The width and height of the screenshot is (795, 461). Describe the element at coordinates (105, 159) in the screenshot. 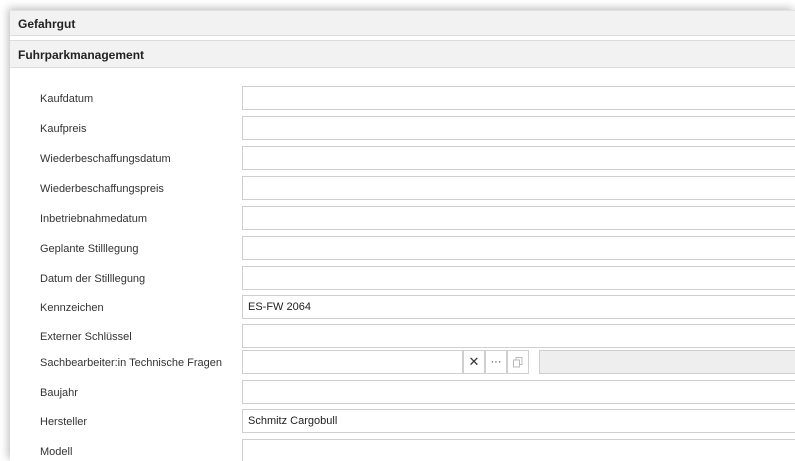

I see `label-wiederbeschaffungsdatum: Wiederbeschaffungsdatum` at that location.